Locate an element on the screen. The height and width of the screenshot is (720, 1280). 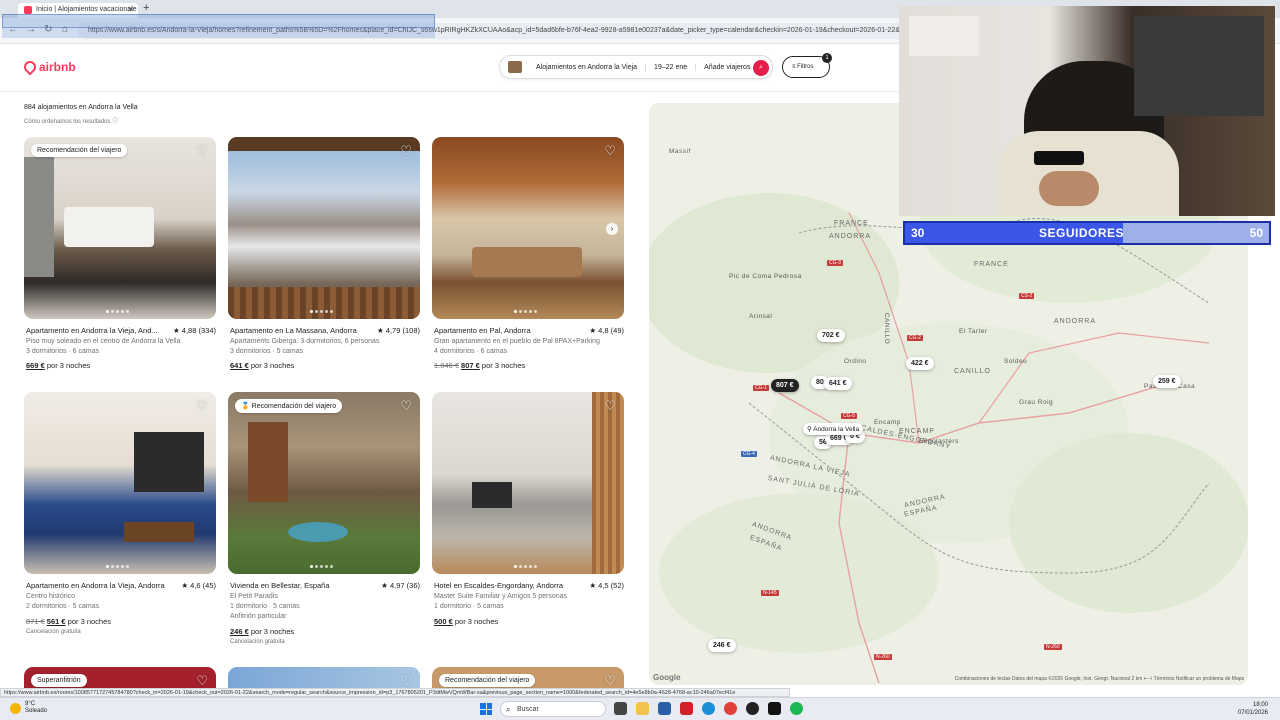
price-value: 500 € is located at coordinates (443, 621).